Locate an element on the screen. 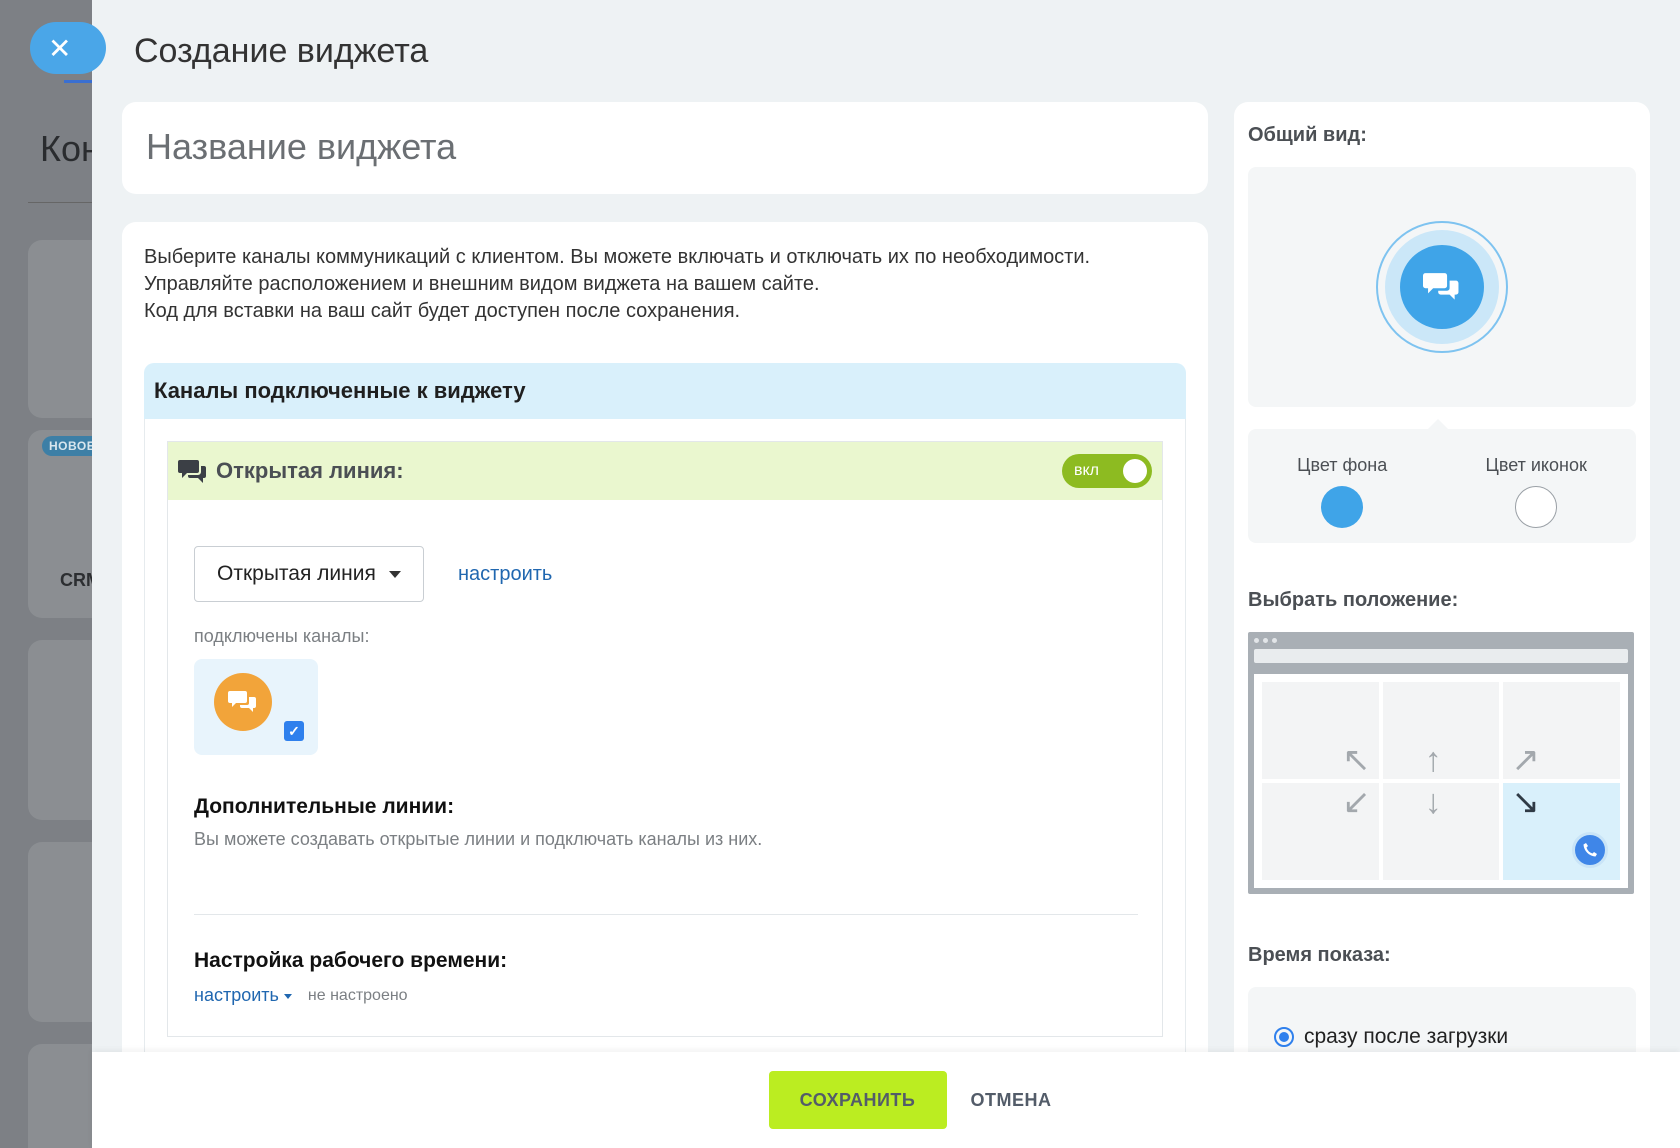  work-time-title: Настройка рабочего времени: is located at coordinates (351, 960).